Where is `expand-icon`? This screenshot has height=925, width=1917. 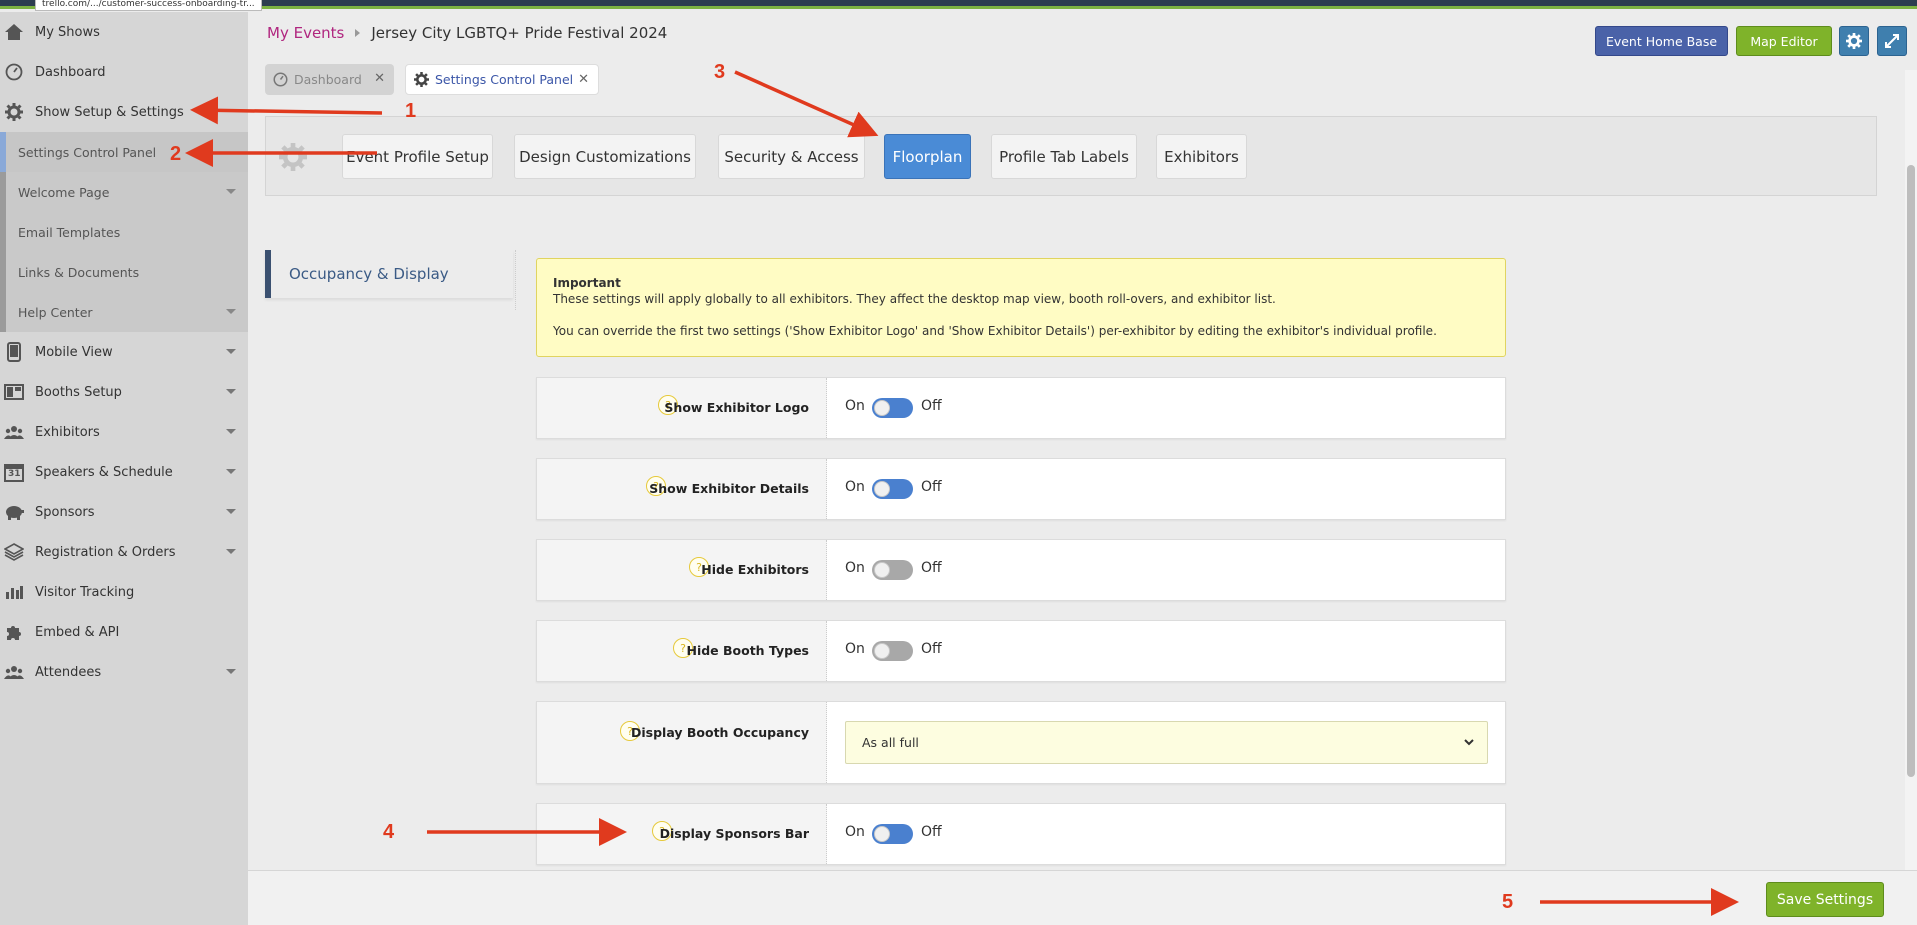 expand-icon is located at coordinates (1892, 41).